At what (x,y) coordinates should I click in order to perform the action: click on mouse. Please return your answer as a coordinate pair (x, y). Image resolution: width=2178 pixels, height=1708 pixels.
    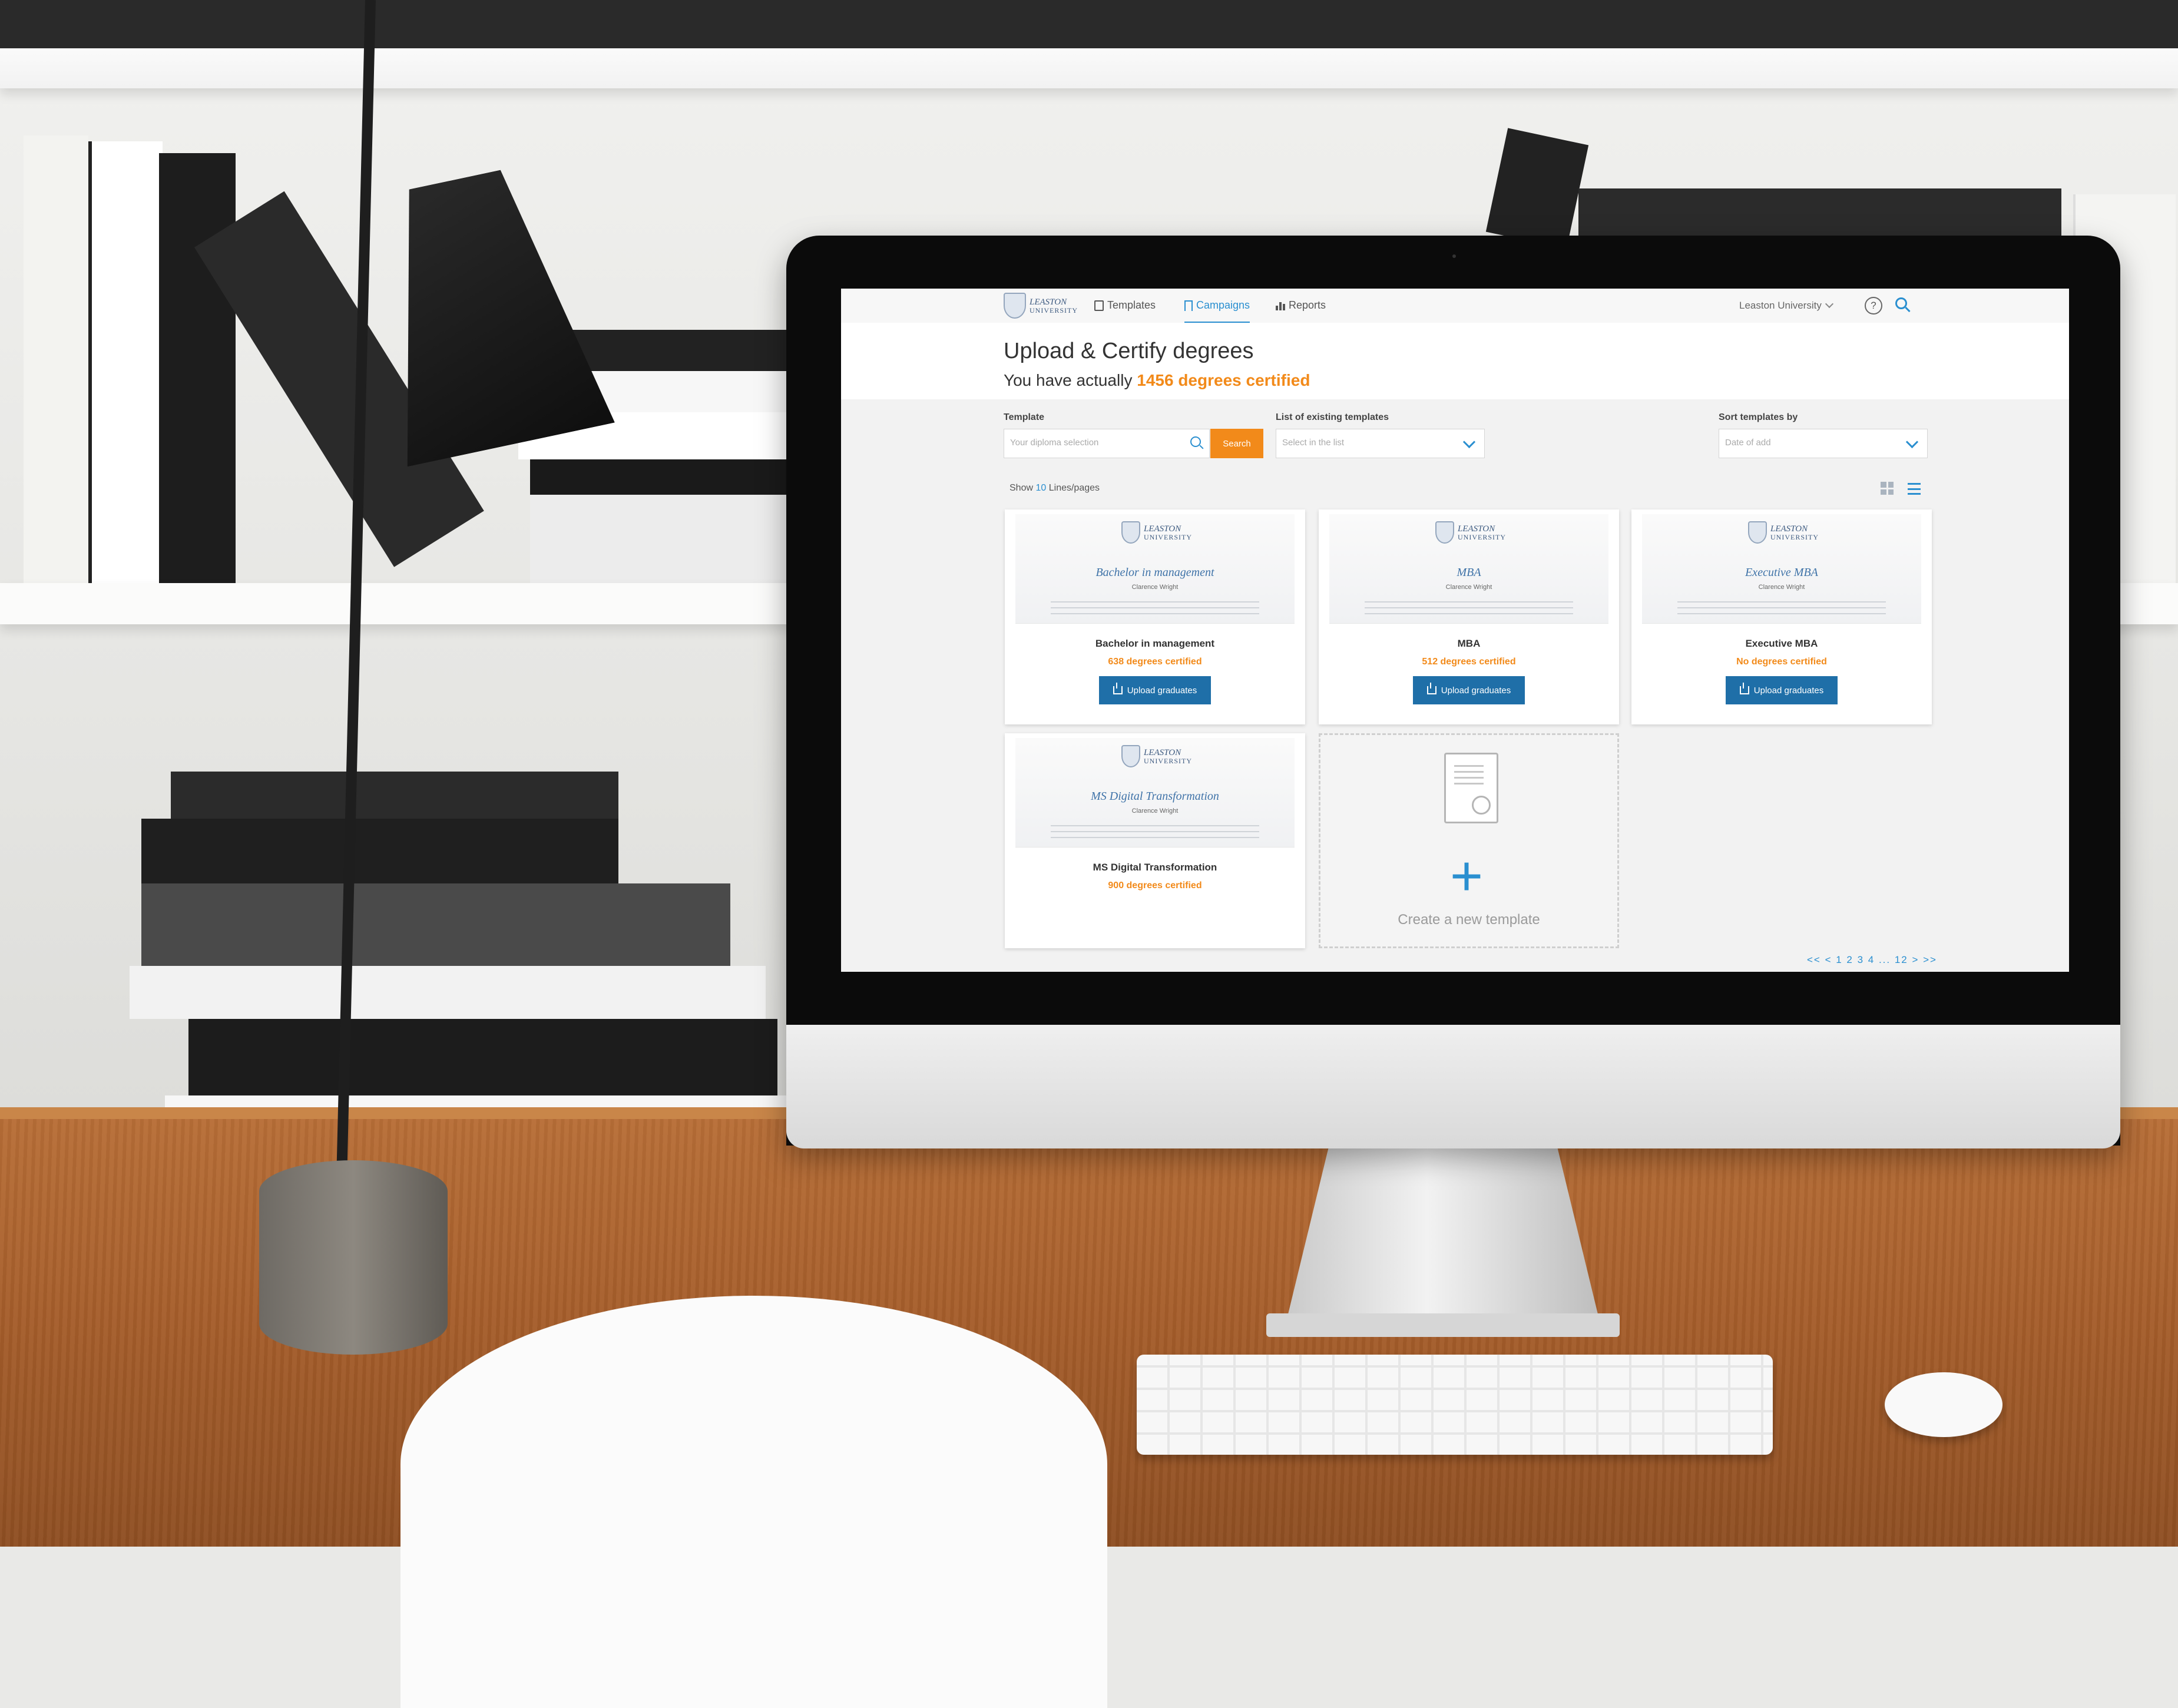
    Looking at the image, I should click on (1944, 1405).